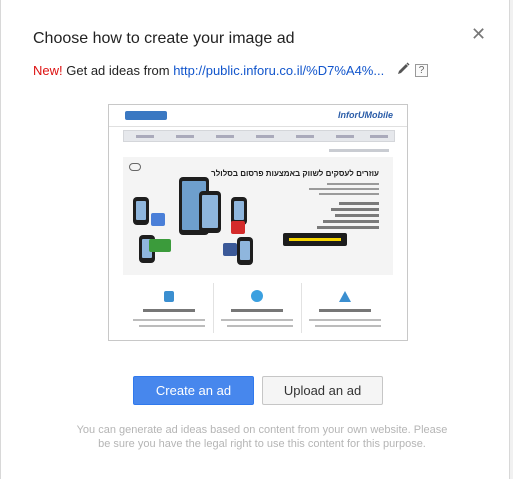 The height and width of the screenshot is (479, 513). What do you see at coordinates (118, 70) in the screenshot?
I see `ad-ideas-text: Get ad ideas from` at bounding box center [118, 70].